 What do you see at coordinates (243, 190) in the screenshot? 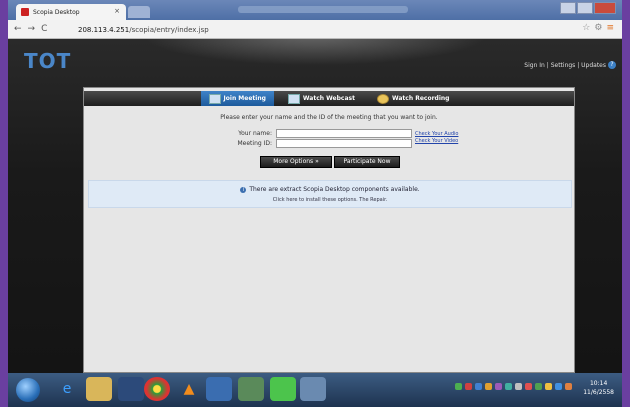
I see `info-icon: i` at bounding box center [243, 190].